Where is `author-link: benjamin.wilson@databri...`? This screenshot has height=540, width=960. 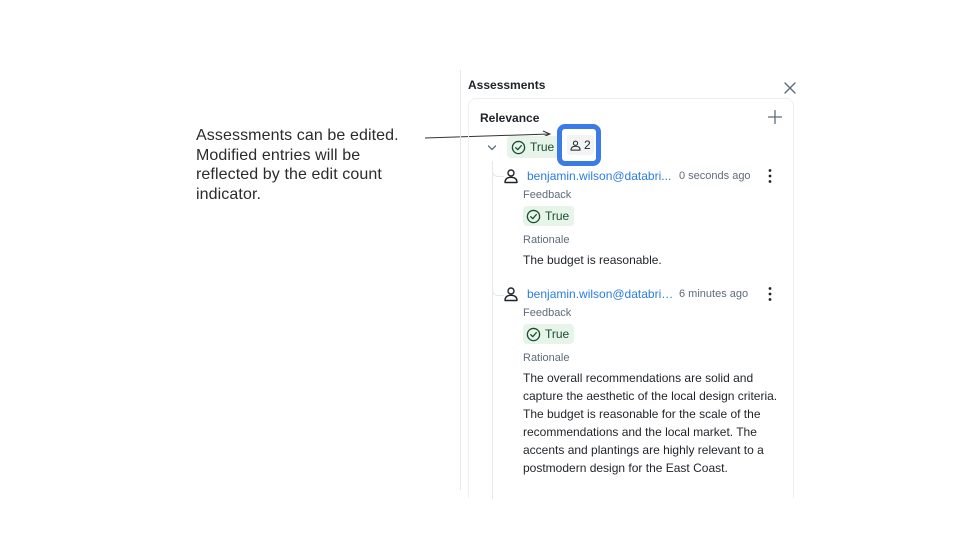 author-link: benjamin.wilson@databri... is located at coordinates (602, 176).